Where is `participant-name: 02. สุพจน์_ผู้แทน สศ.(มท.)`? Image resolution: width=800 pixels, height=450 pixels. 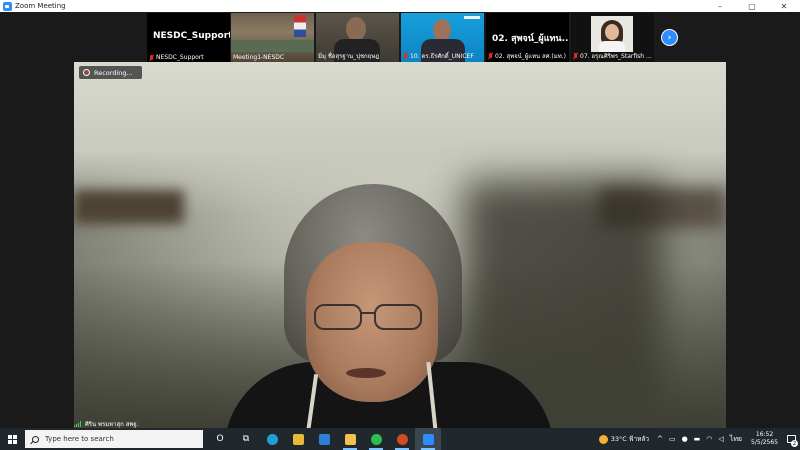 participant-name: 02. สุพจน์_ผู้แทน สศ.(มท.) is located at coordinates (530, 56).